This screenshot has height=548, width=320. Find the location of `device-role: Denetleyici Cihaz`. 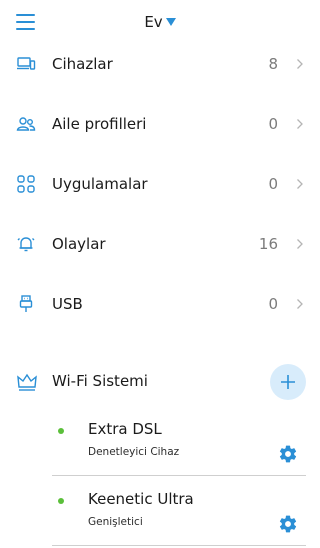

device-role: Denetleyici Cihaz is located at coordinates (134, 452).